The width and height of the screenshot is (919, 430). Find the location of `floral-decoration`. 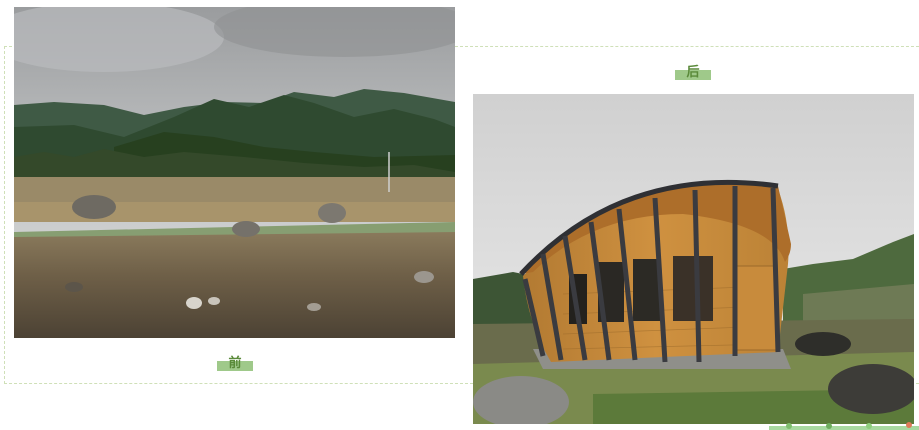

floral-decoration is located at coordinates (844, 426).